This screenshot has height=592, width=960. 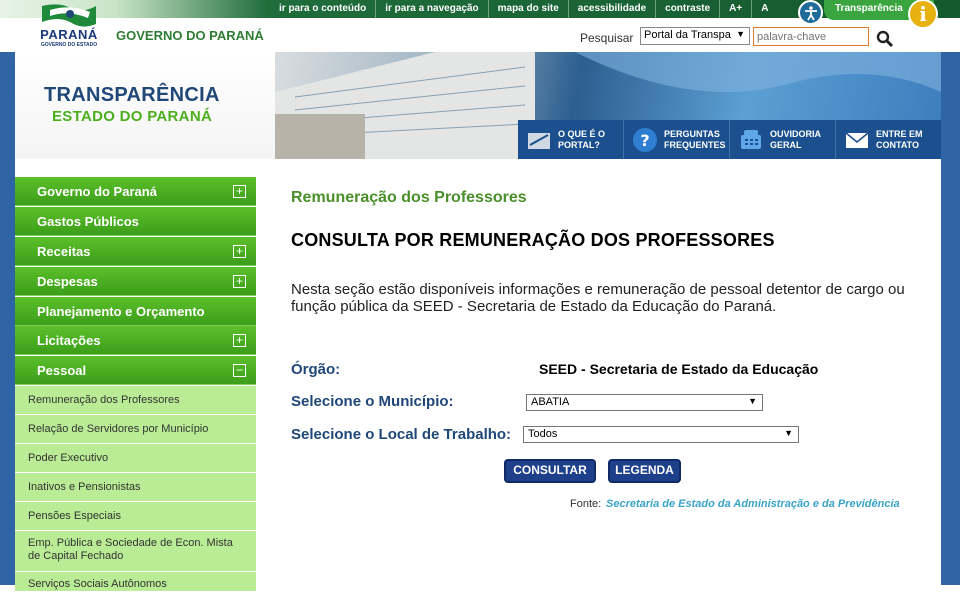 I want to click on logo-title: PARANÁ, so click(x=69, y=34).